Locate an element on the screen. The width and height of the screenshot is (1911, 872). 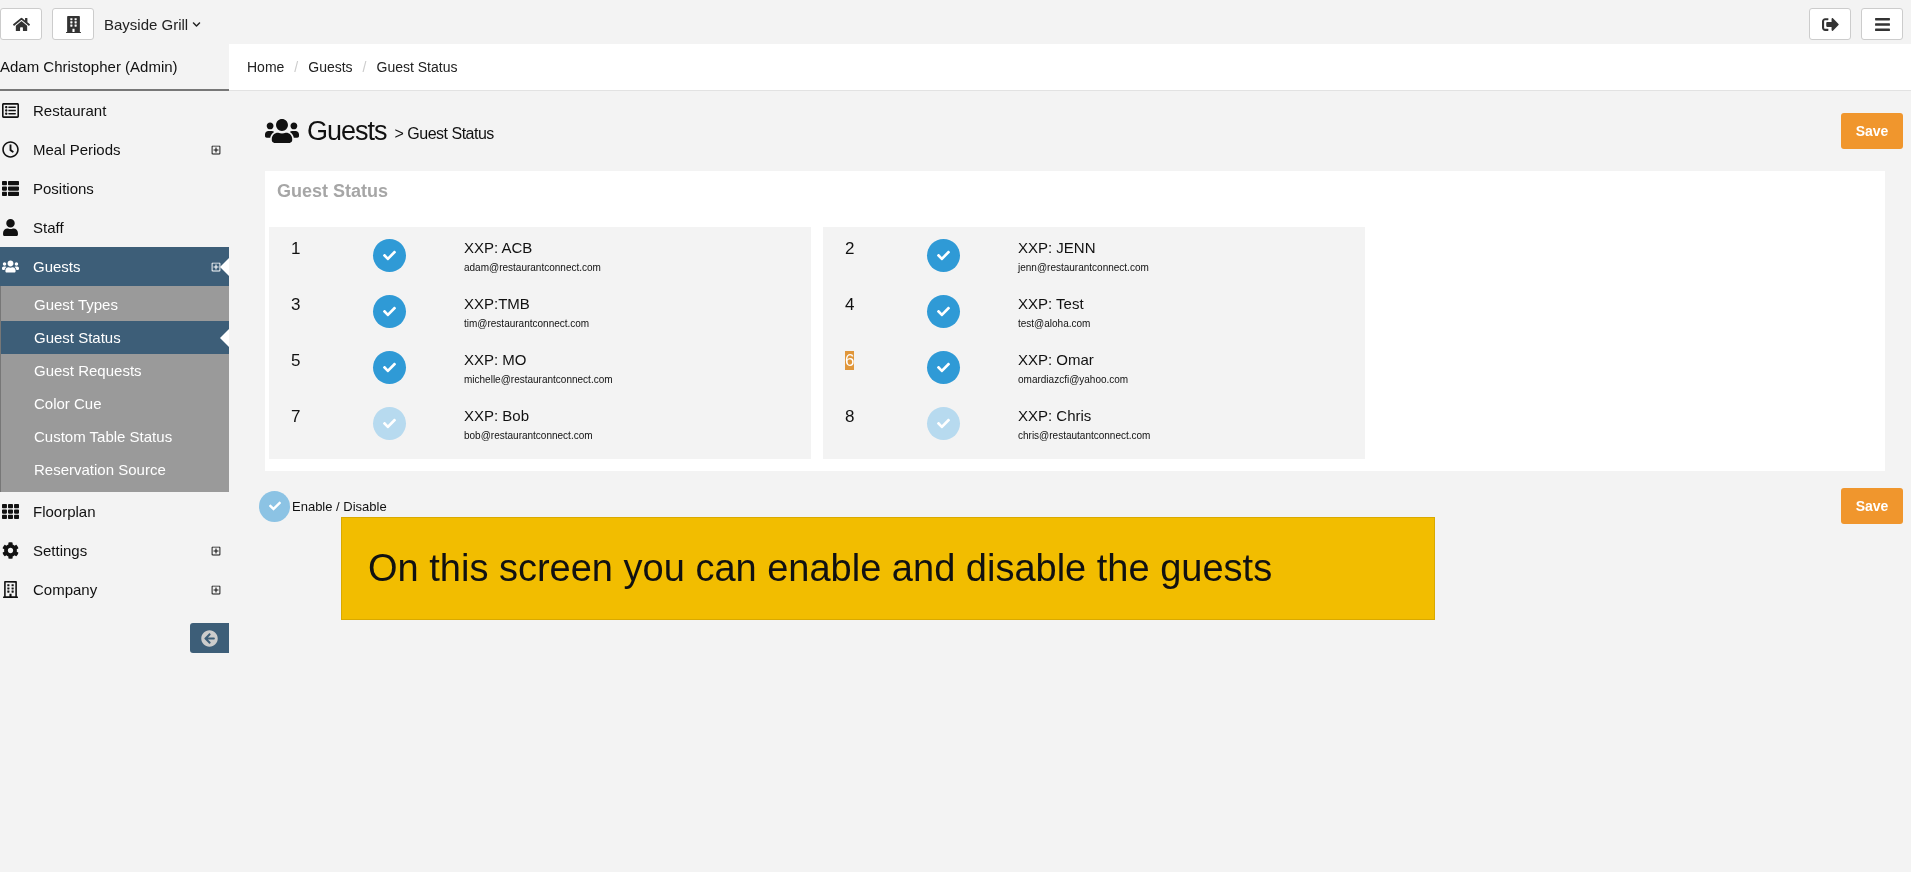
sidebar-item: Staff is located at coordinates (114, 227).